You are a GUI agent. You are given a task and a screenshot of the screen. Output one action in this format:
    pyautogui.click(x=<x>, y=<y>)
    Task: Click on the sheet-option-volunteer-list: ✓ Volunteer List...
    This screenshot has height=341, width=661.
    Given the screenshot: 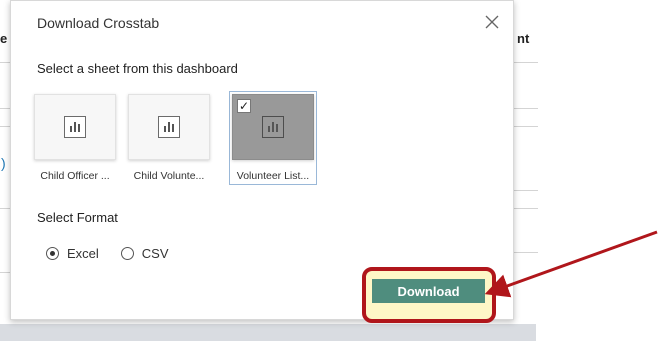 What is the action you would take?
    pyautogui.click(x=273, y=138)
    